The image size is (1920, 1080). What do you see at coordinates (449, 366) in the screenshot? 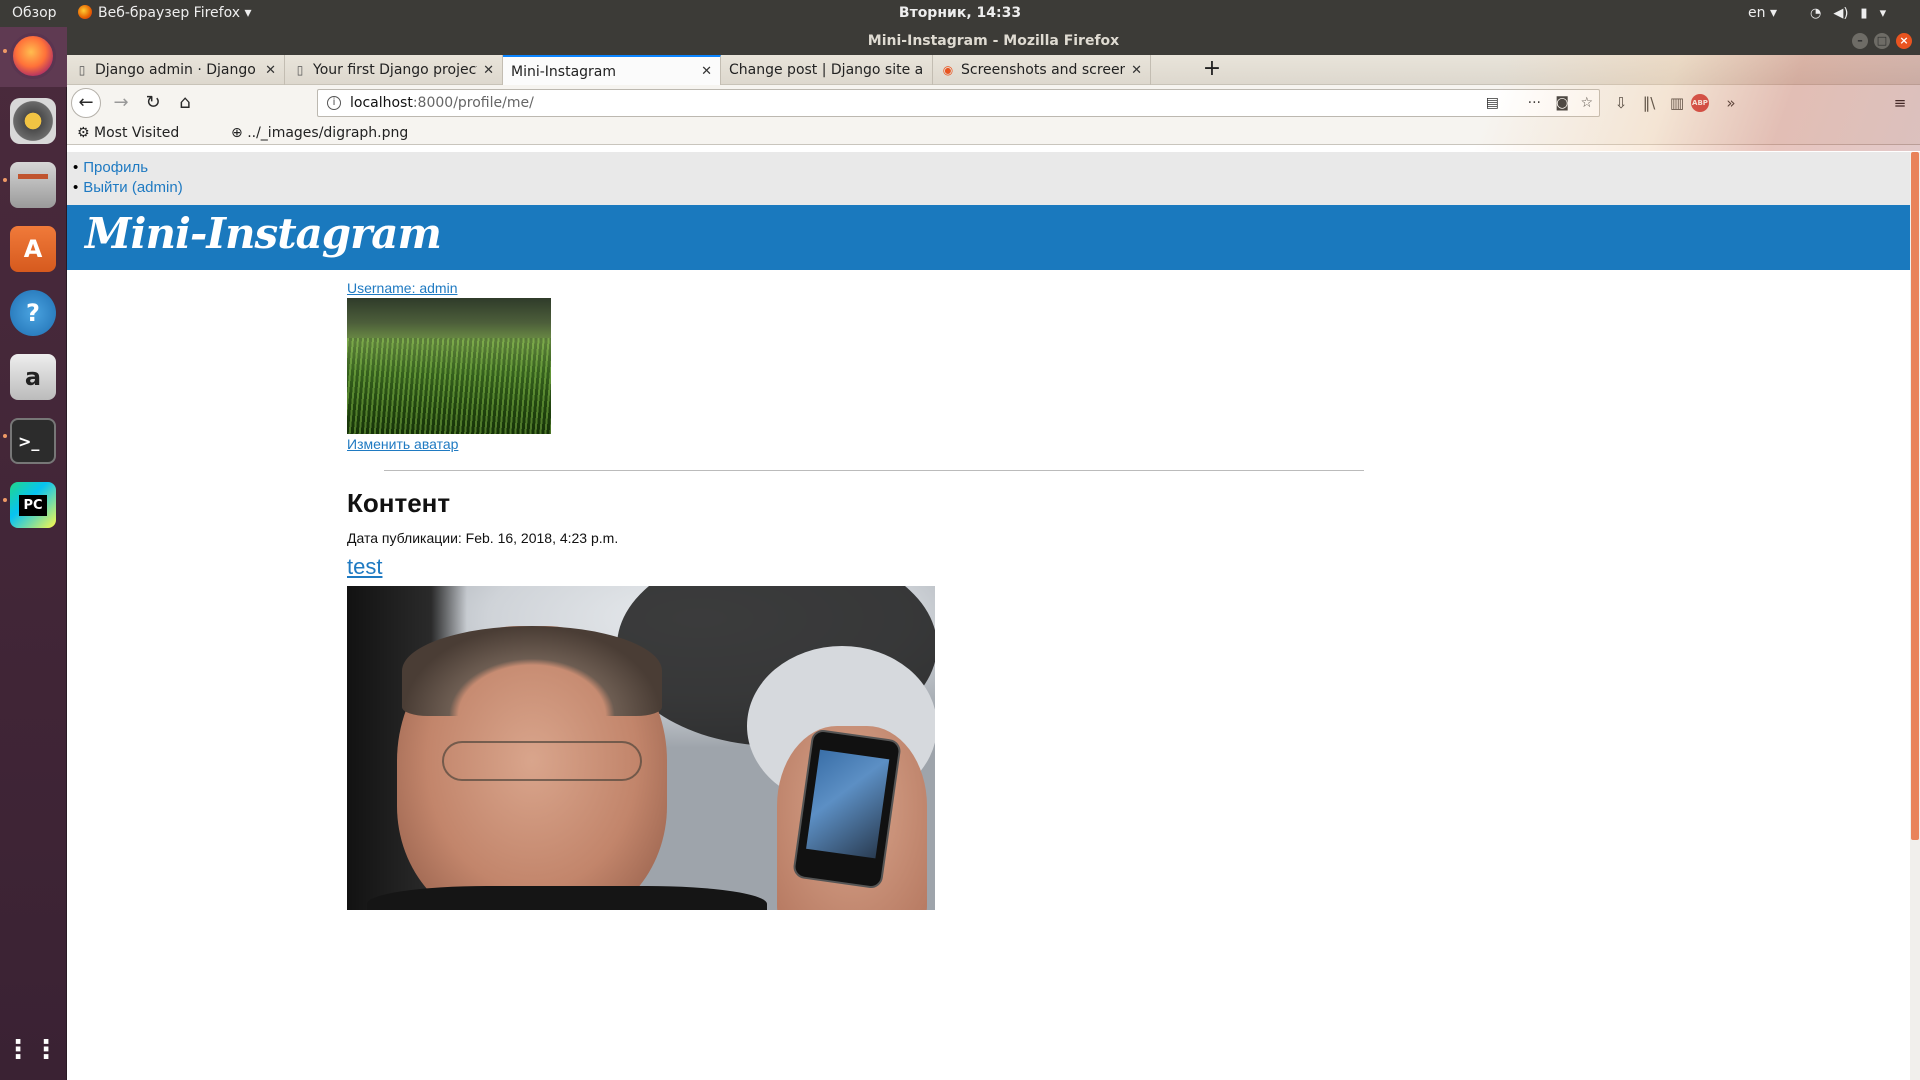
I see `avatar` at bounding box center [449, 366].